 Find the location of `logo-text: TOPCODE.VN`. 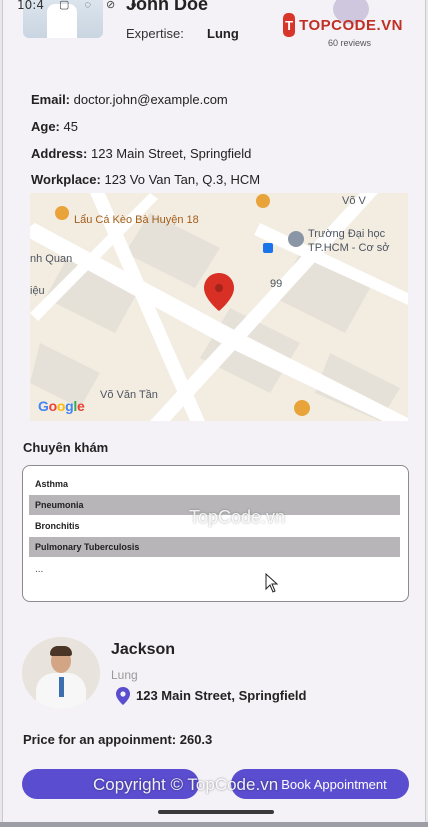

logo-text: TOPCODE.VN is located at coordinates (351, 25).